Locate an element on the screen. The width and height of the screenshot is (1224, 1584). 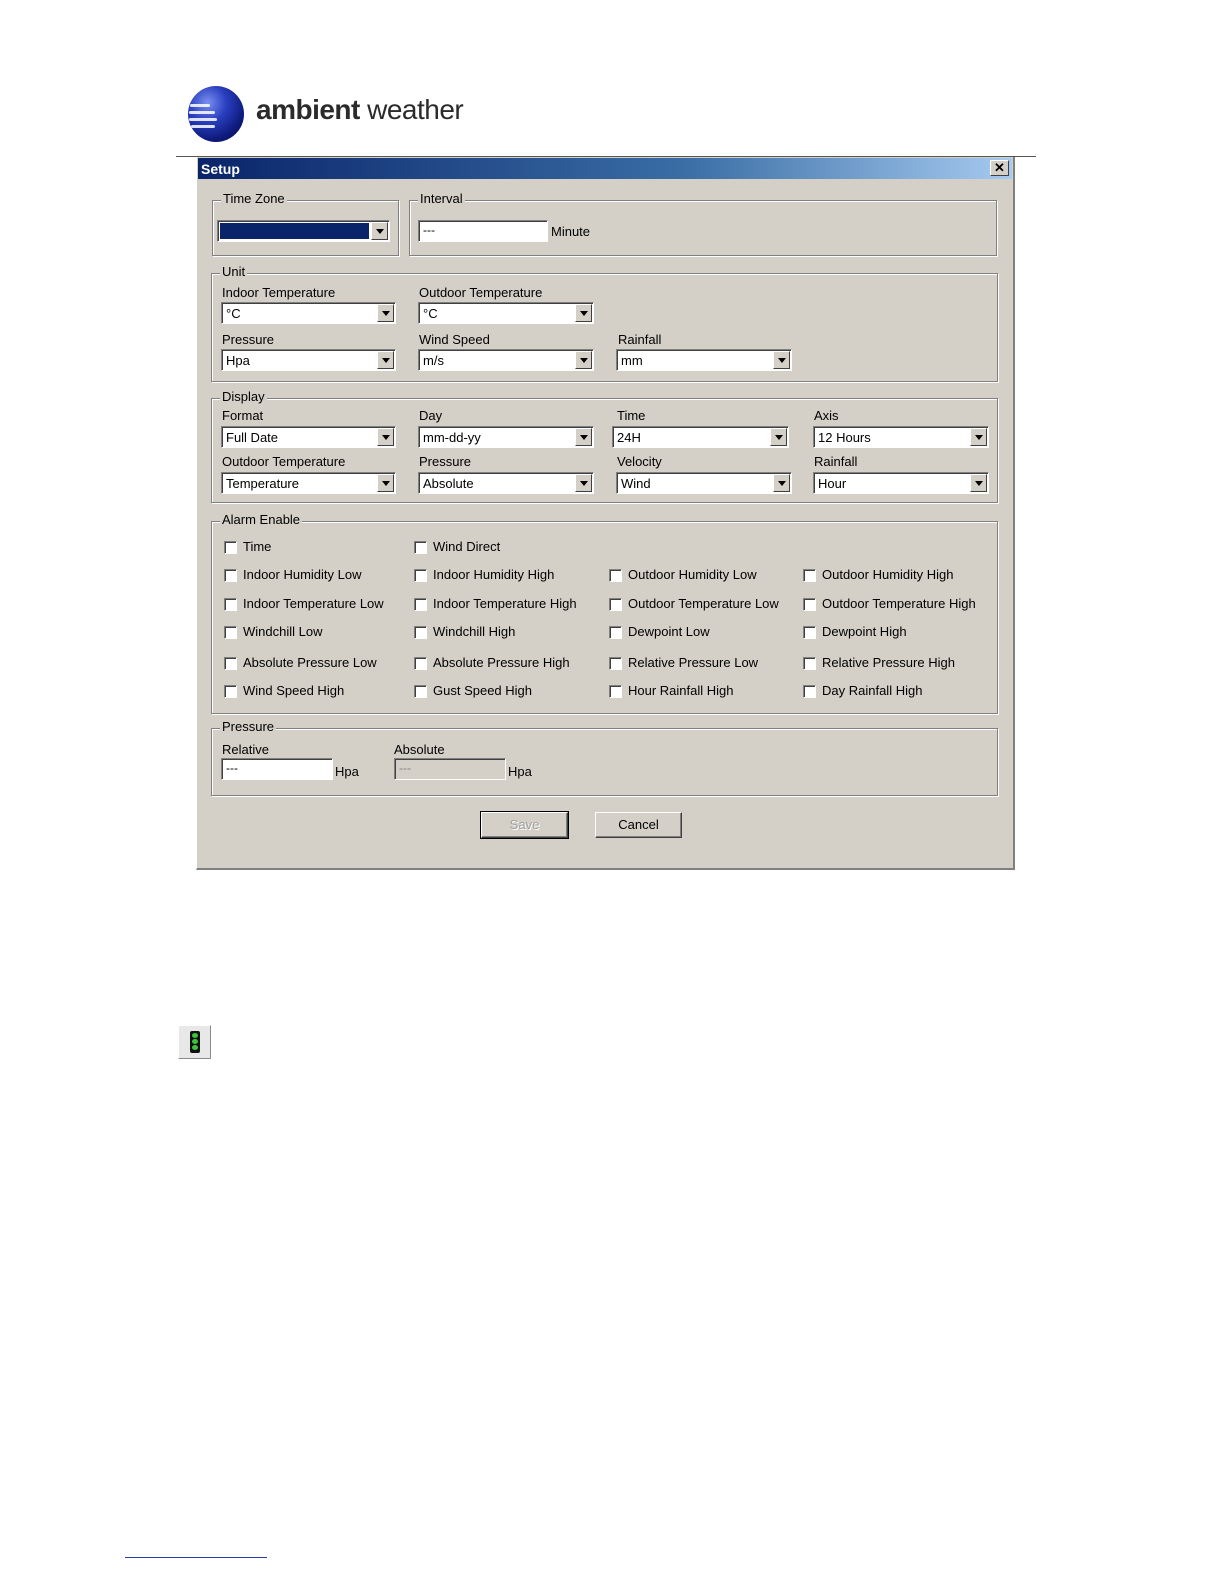
velocity-label: Velocity is located at coordinates (639, 461).